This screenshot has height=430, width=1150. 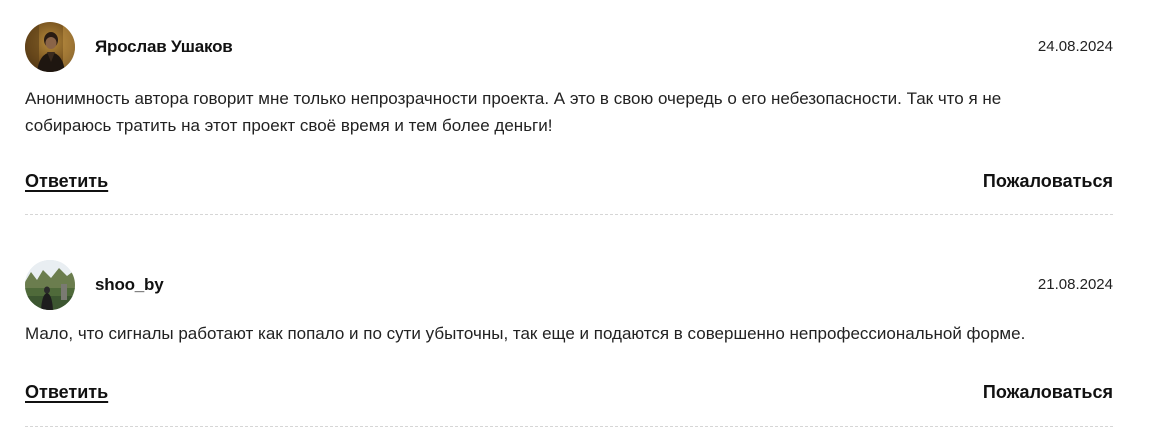 What do you see at coordinates (569, 47) in the screenshot?
I see `comment-header: Ярослав Ушаков 24.08.2024` at bounding box center [569, 47].